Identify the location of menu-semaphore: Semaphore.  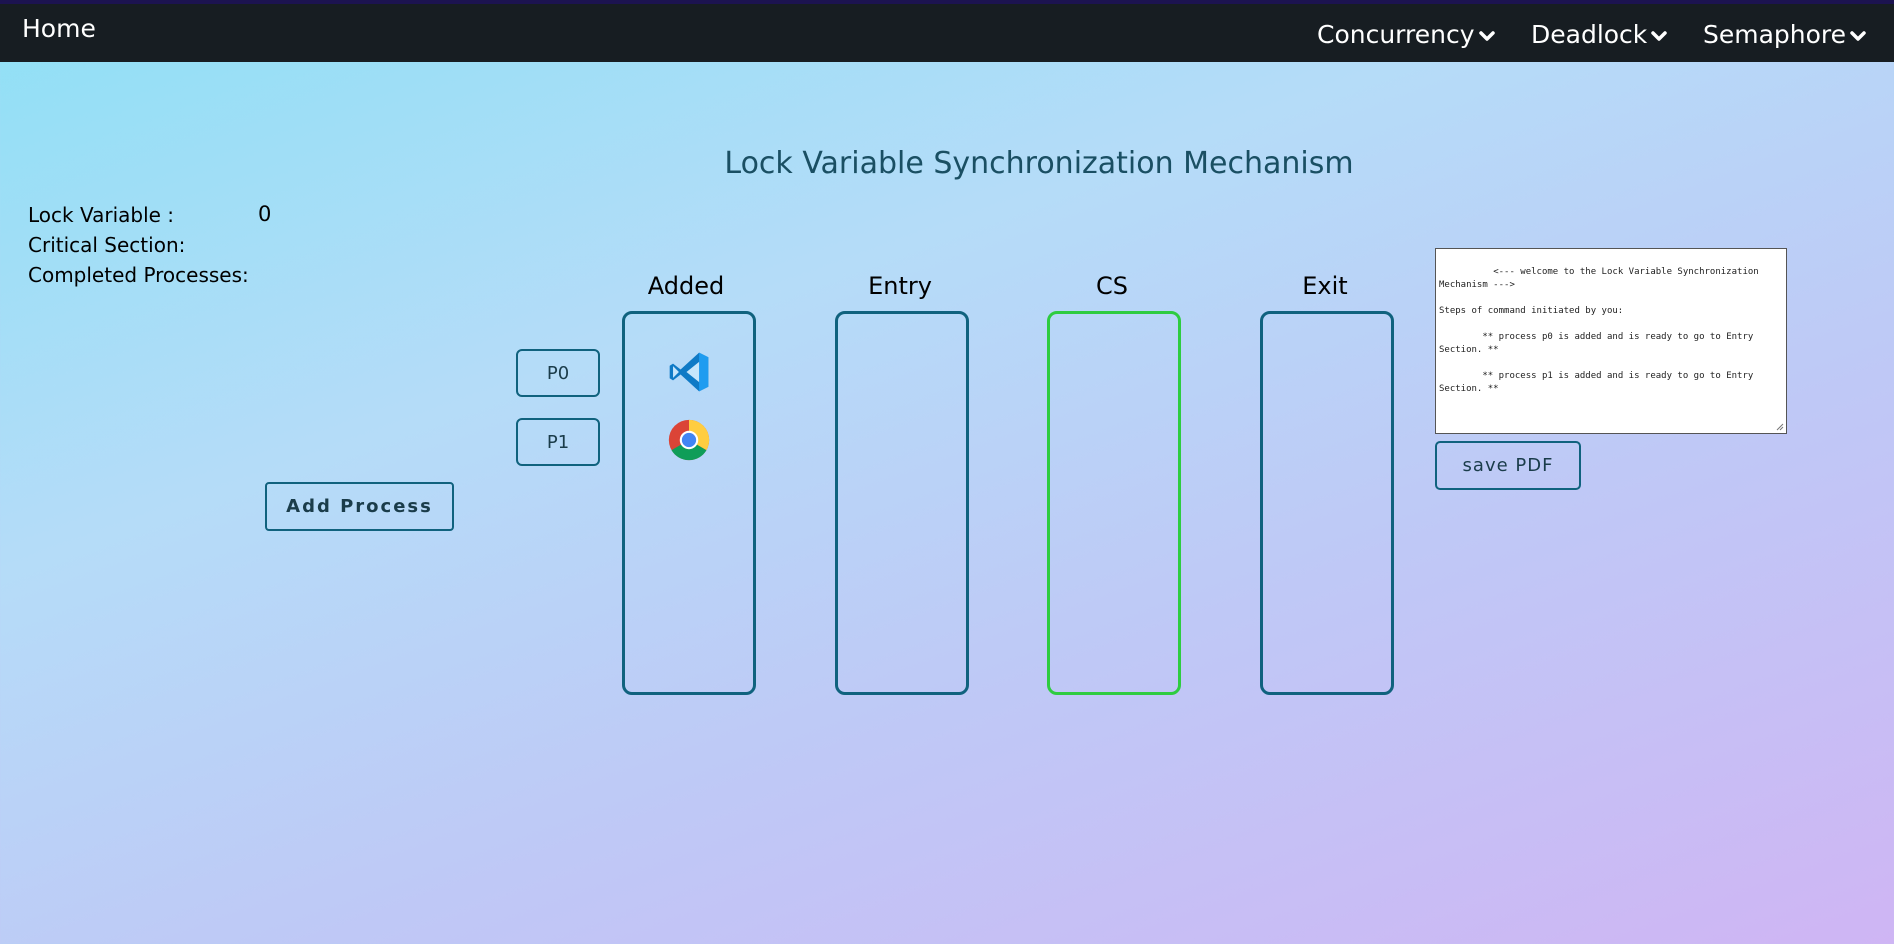
(1784, 34).